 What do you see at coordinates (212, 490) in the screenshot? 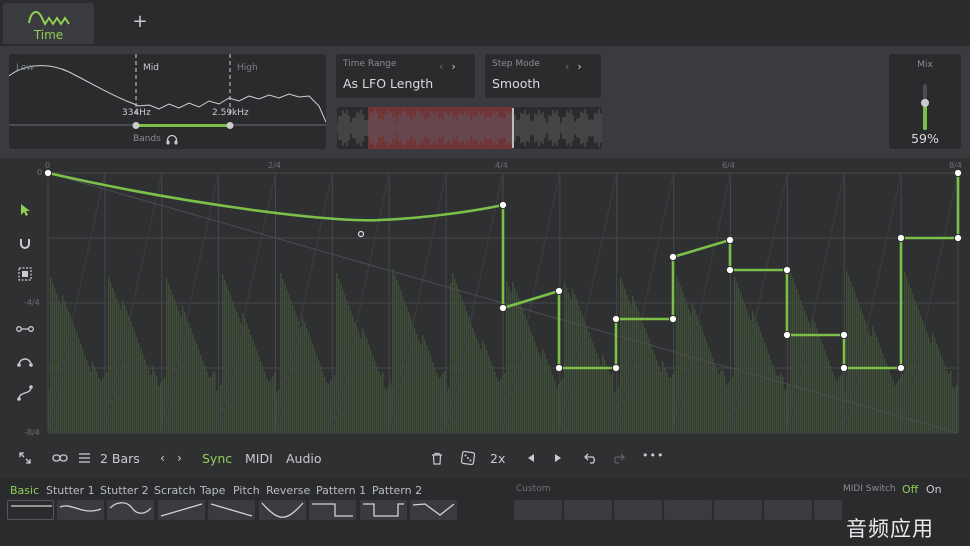
I see `preset-label-tape: Tape` at bounding box center [212, 490].